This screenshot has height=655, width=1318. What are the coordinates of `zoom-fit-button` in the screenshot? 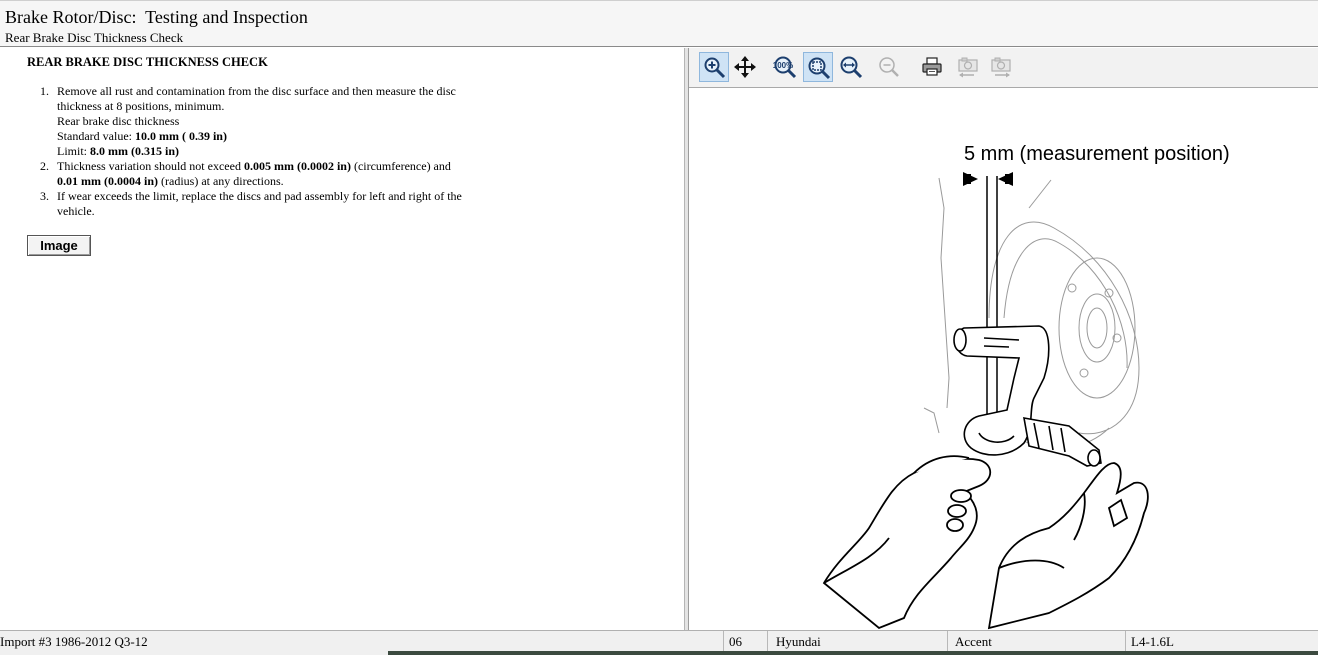 It's located at (818, 67).